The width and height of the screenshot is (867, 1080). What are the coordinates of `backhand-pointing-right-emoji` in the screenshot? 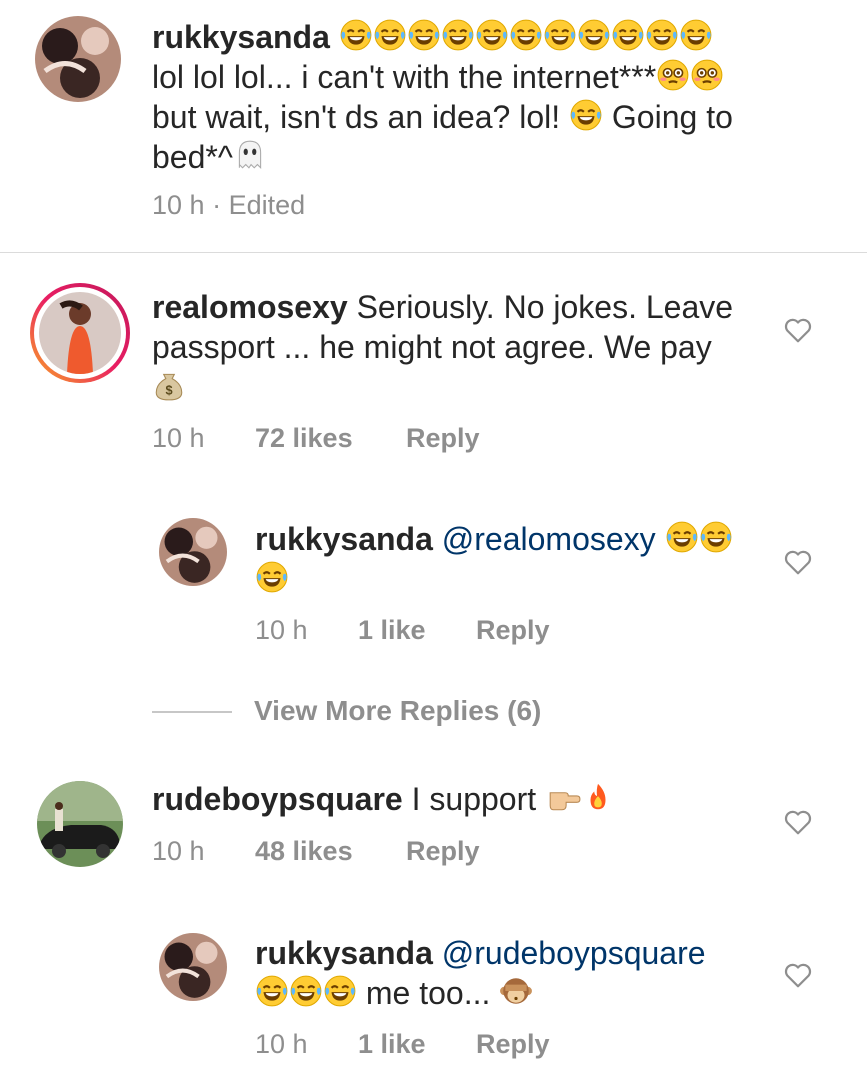 It's located at (565, 801).